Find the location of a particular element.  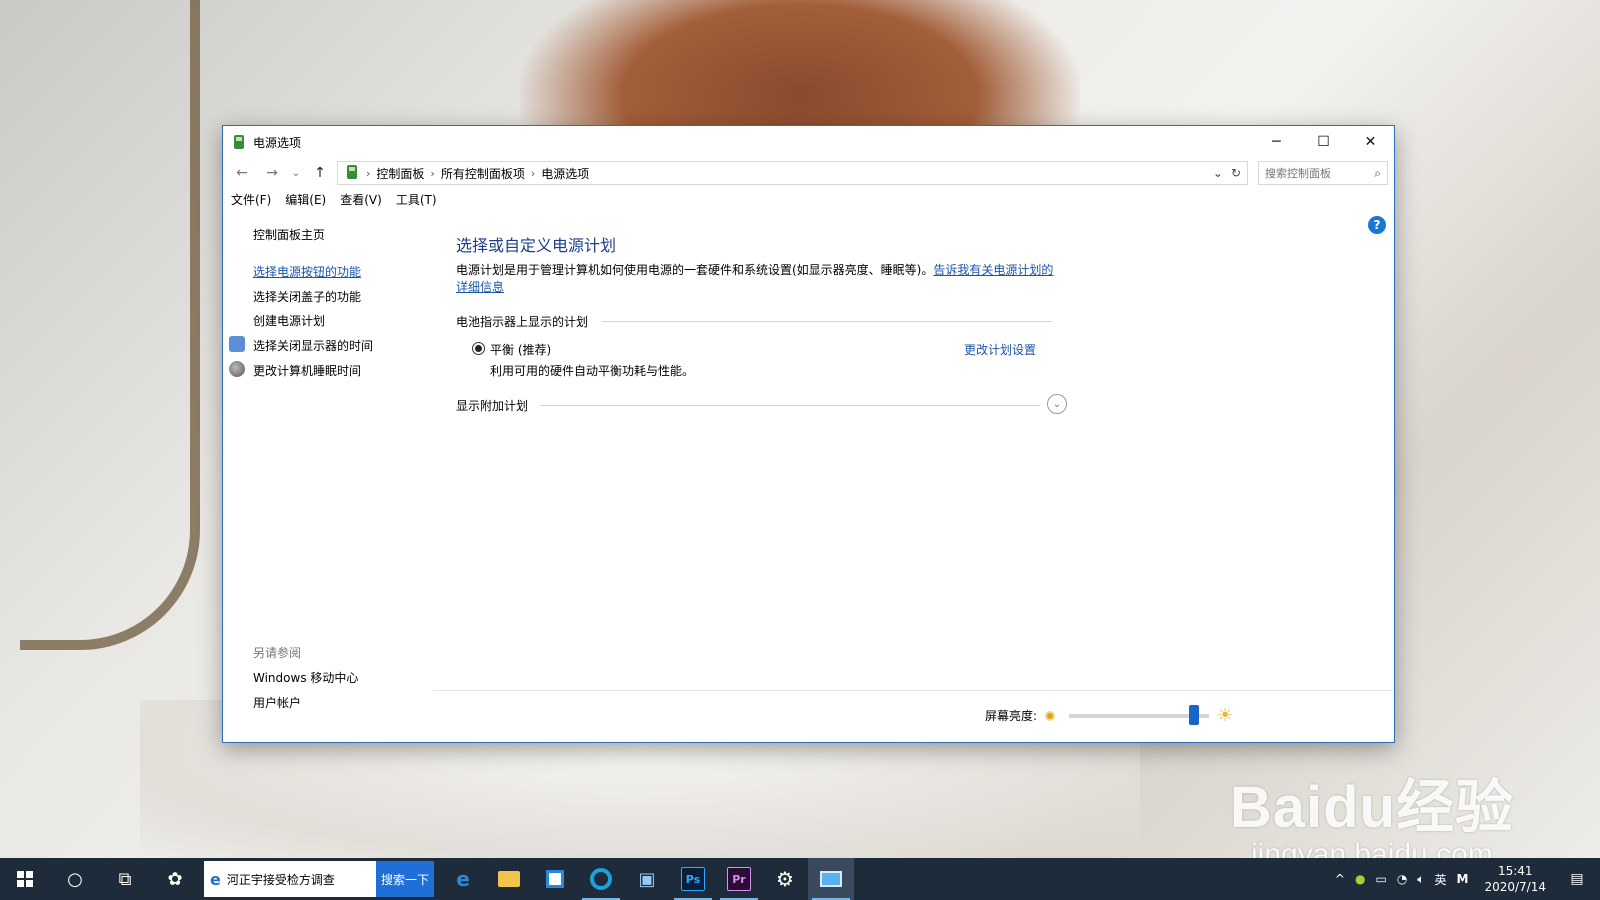

browser-q-icon is located at coordinates (601, 879).